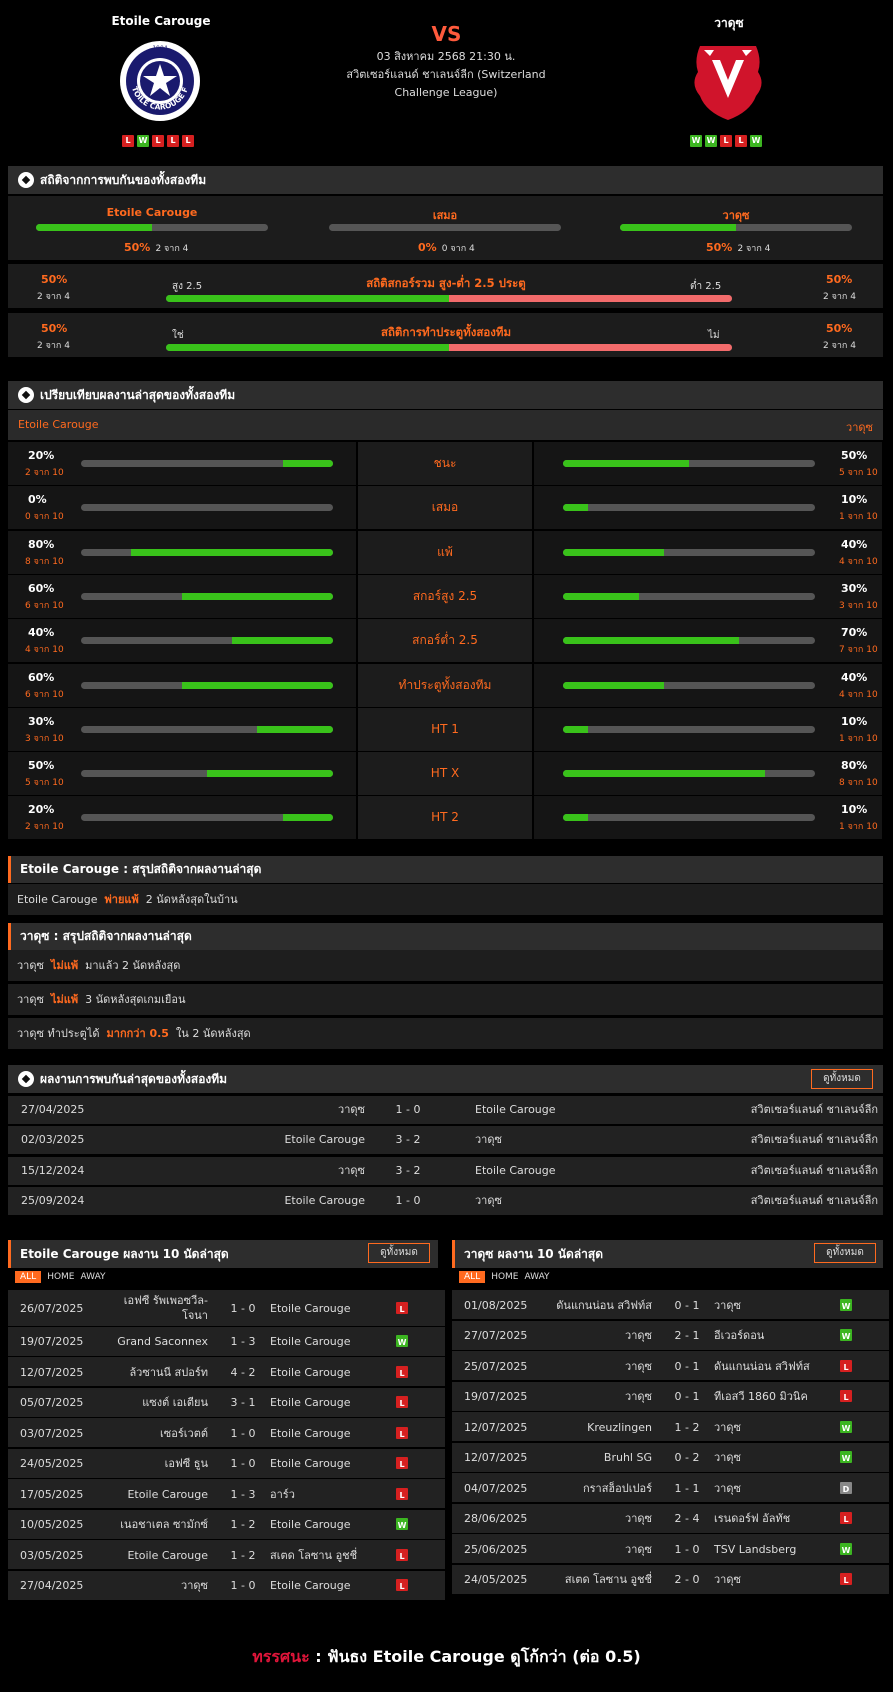 This screenshot has width=893, height=1692. Describe the element at coordinates (670, 1365) in the screenshot. I see `result-row: 25/07/2025 วาดุซ 0 - 1 ดันแกนน่อน สวิฟท์ส L` at that location.